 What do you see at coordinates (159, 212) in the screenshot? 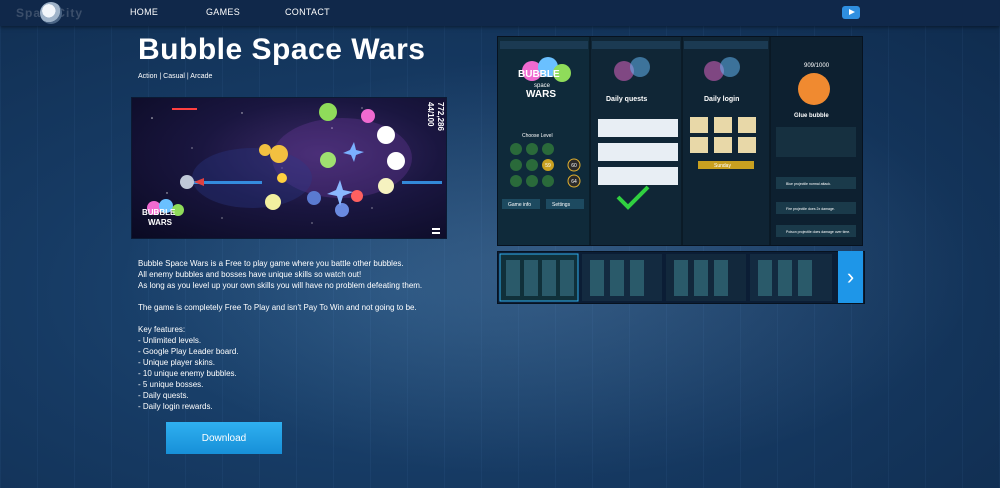
I see `gameplay-logo-text: BUBBLE` at bounding box center [159, 212].